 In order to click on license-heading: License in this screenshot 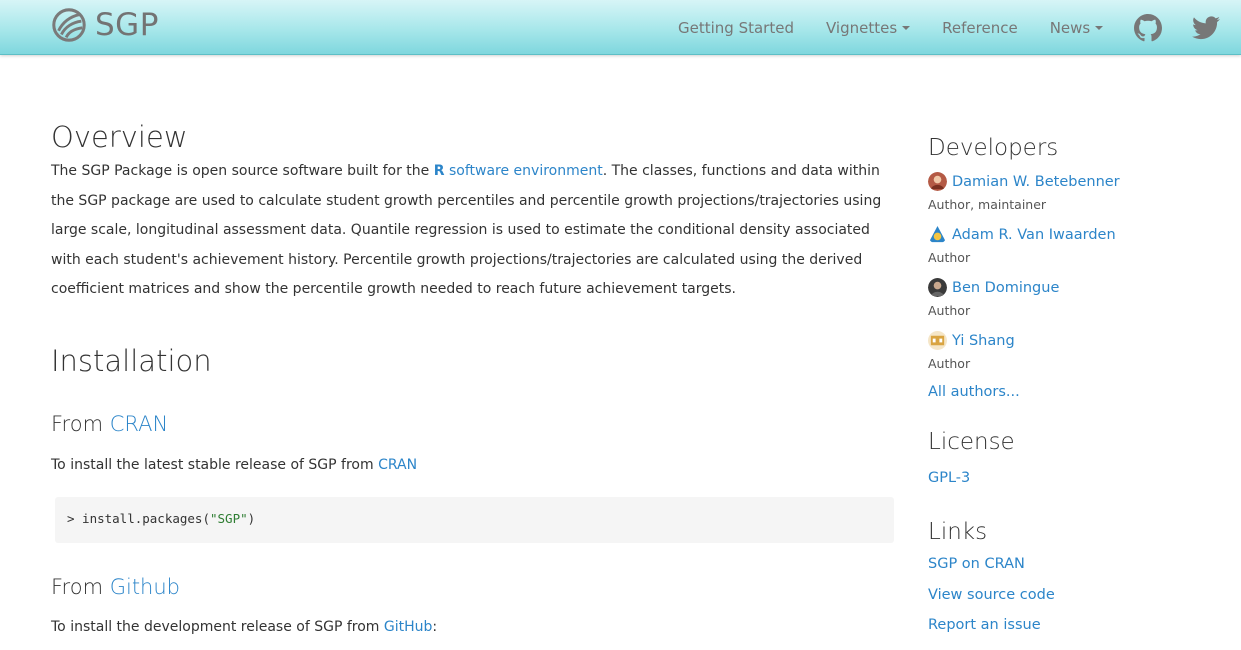, I will do `click(971, 442)`.